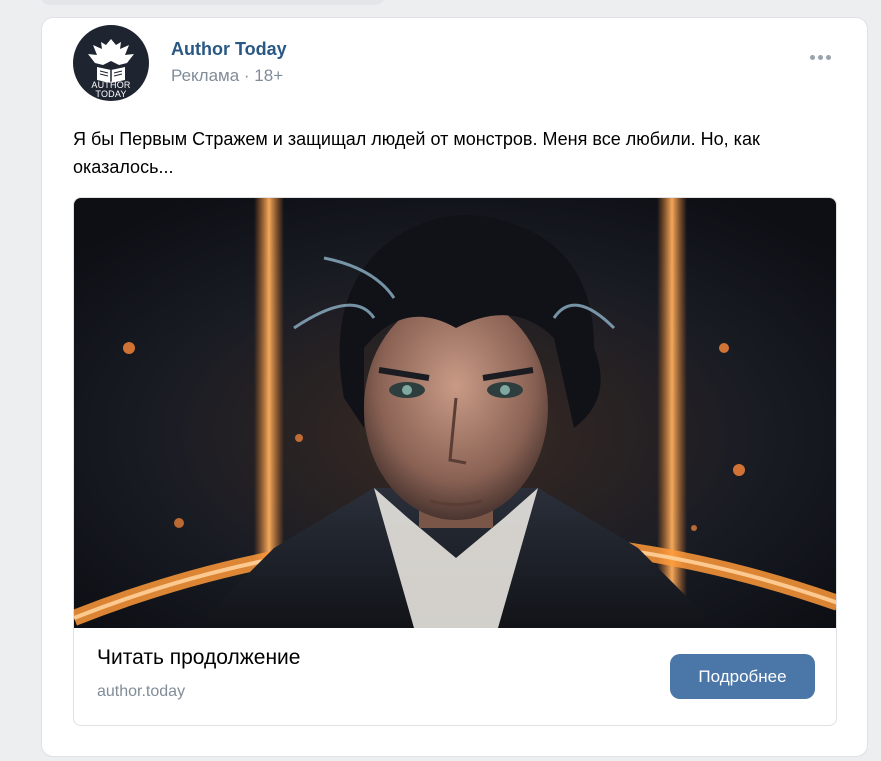  Describe the element at coordinates (212, 2) in the screenshot. I see `previous-block-edge` at that location.